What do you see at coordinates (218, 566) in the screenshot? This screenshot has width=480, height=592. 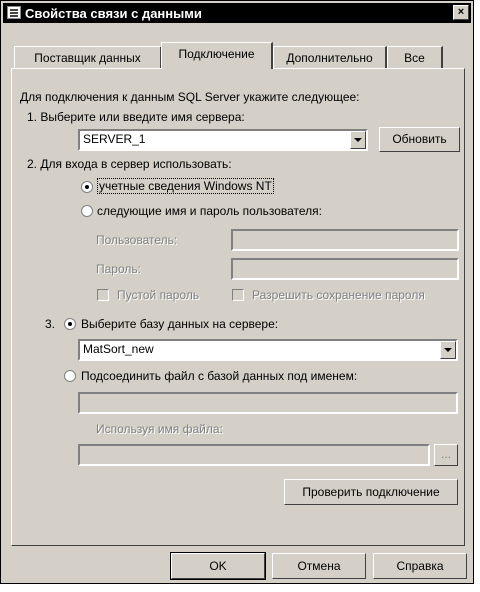 I see `ok-button: OK` at bounding box center [218, 566].